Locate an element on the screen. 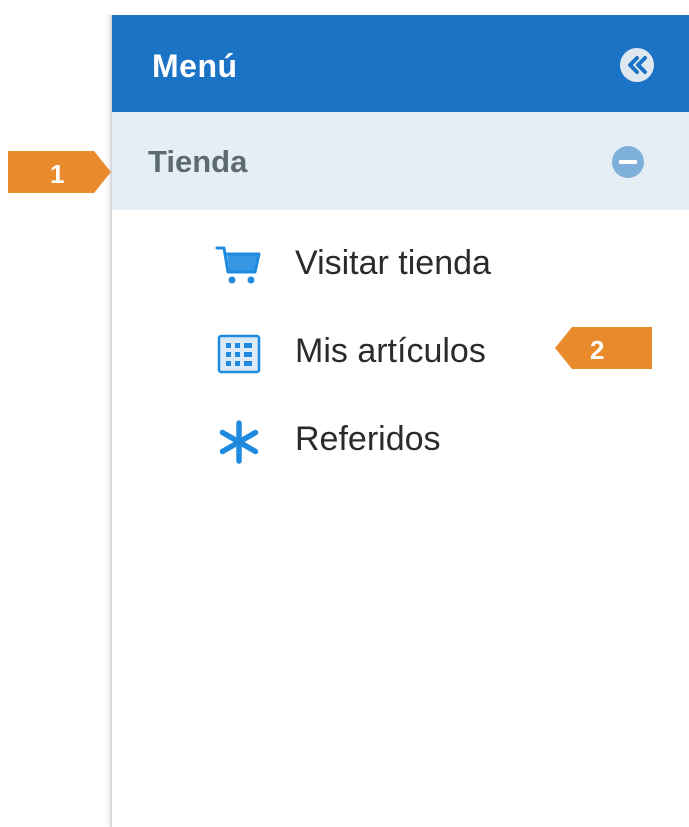 The image size is (689, 827). menu-title: Menú is located at coordinates (195, 66).